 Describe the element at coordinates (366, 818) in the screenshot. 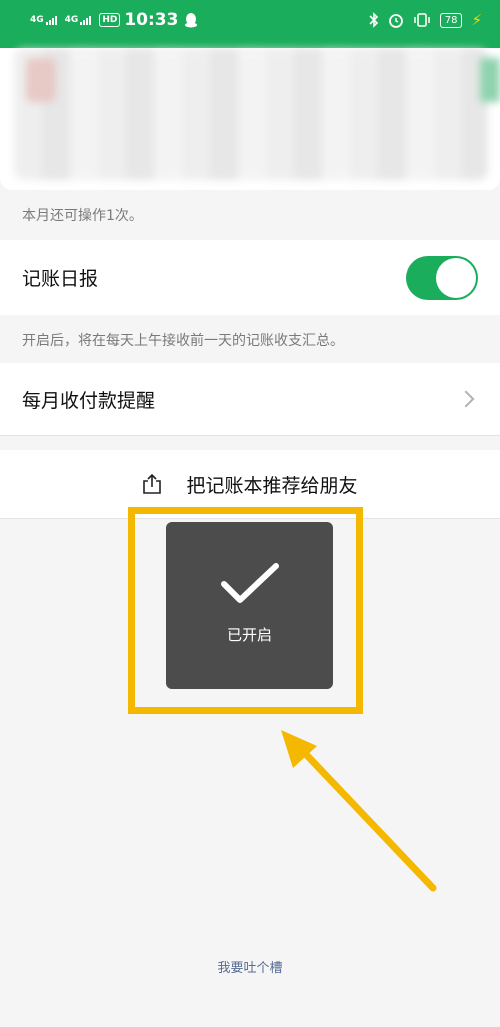

I see `arrow-shaft` at that location.